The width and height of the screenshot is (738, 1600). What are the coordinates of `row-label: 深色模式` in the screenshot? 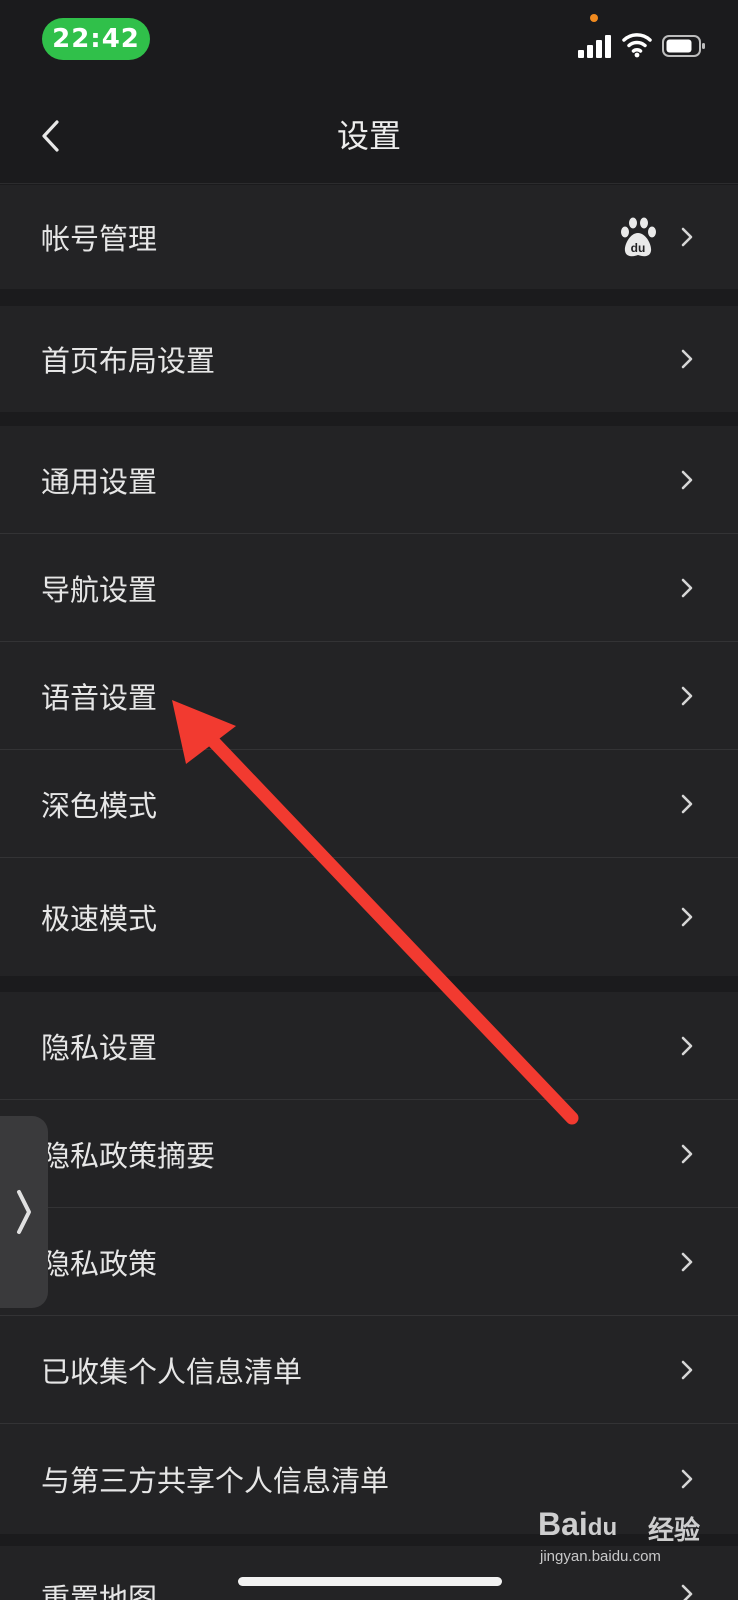 It's located at (99, 805).